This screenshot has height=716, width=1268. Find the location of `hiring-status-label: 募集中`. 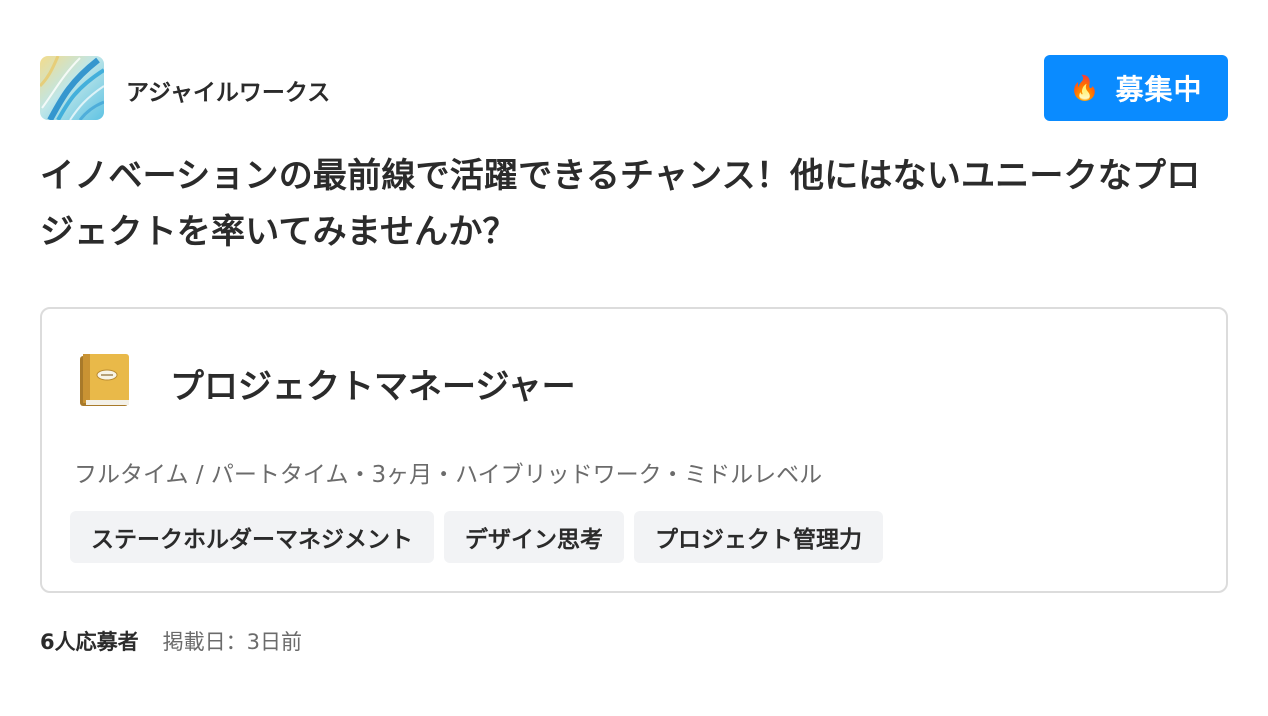

hiring-status-label: 募集中 is located at coordinates (1159, 89).